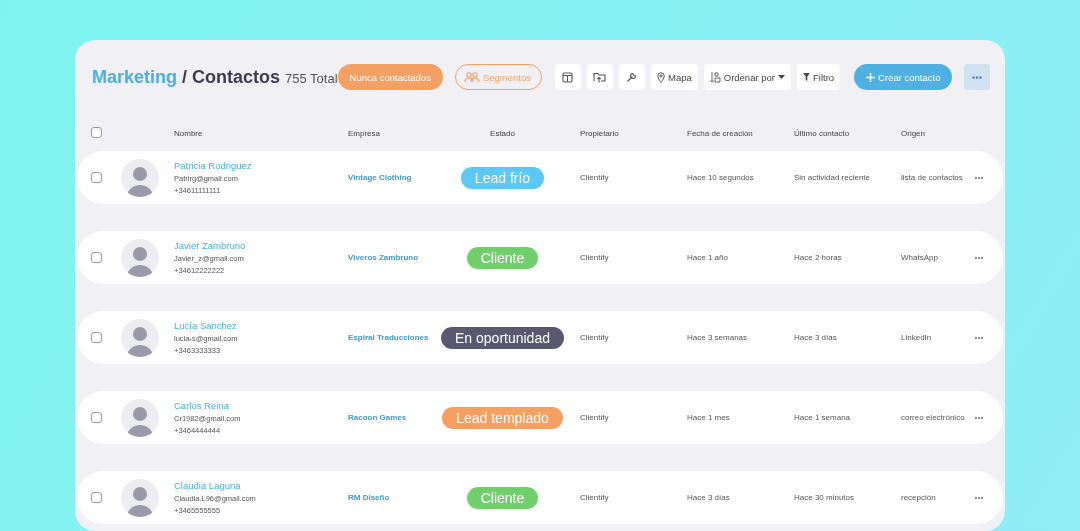 The height and width of the screenshot is (531, 1080). I want to click on wrench-icon, so click(632, 77).